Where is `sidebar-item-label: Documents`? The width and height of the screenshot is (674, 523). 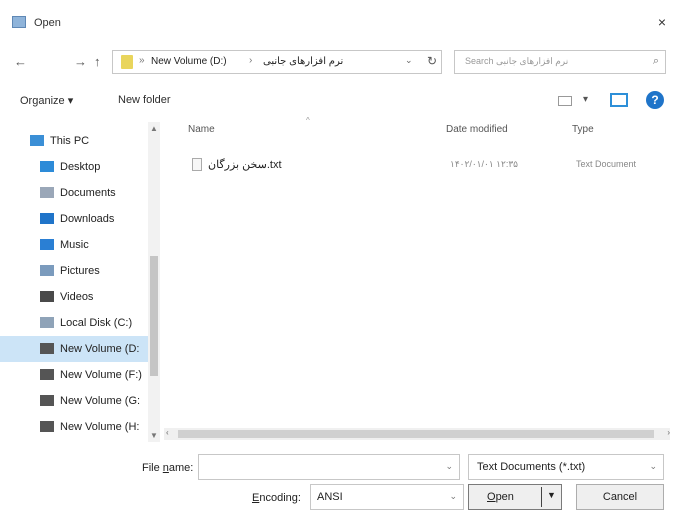
sidebar-item-label: Documents is located at coordinates (88, 193).